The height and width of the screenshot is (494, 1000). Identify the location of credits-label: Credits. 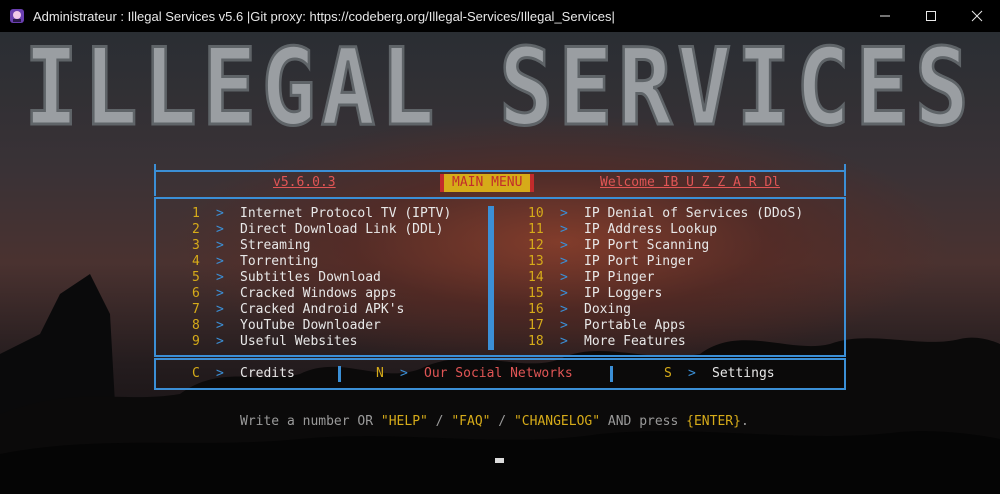
(267, 373).